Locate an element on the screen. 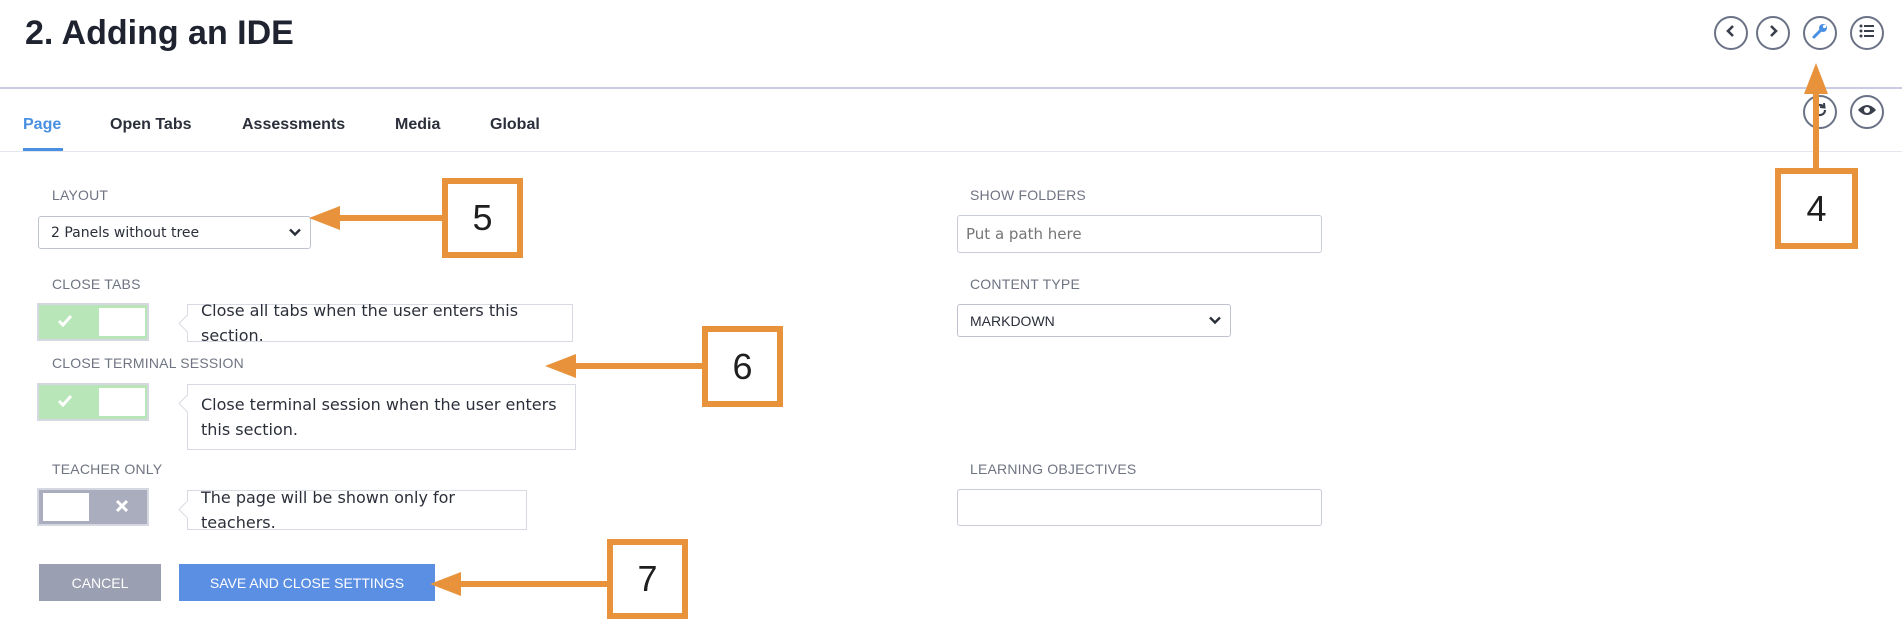 The image size is (1902, 622). x-icon is located at coordinates (122, 508).